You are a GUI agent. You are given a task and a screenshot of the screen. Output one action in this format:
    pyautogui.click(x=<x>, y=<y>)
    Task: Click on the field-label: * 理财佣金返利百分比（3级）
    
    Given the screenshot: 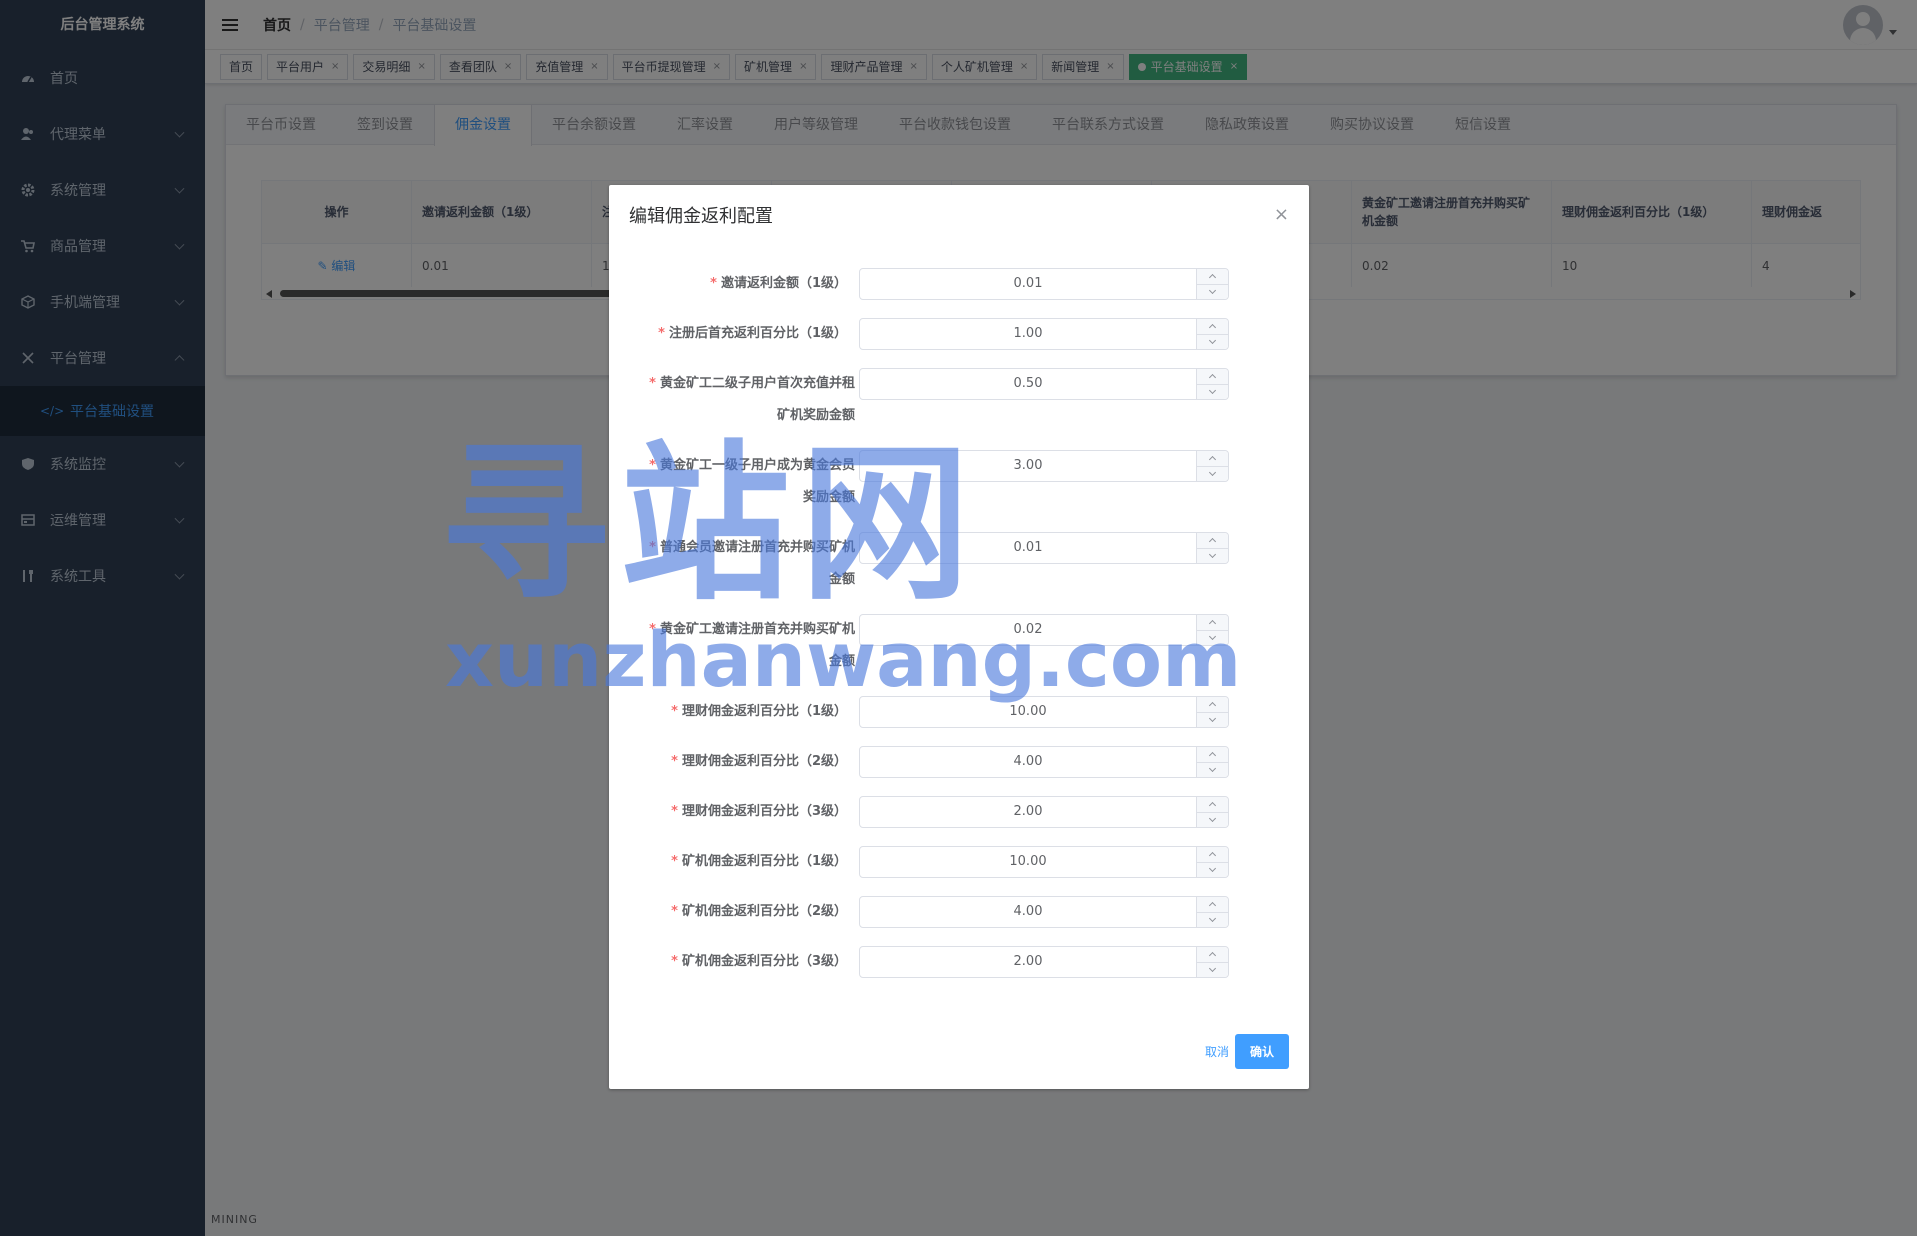 What is the action you would take?
    pyautogui.click(x=759, y=811)
    